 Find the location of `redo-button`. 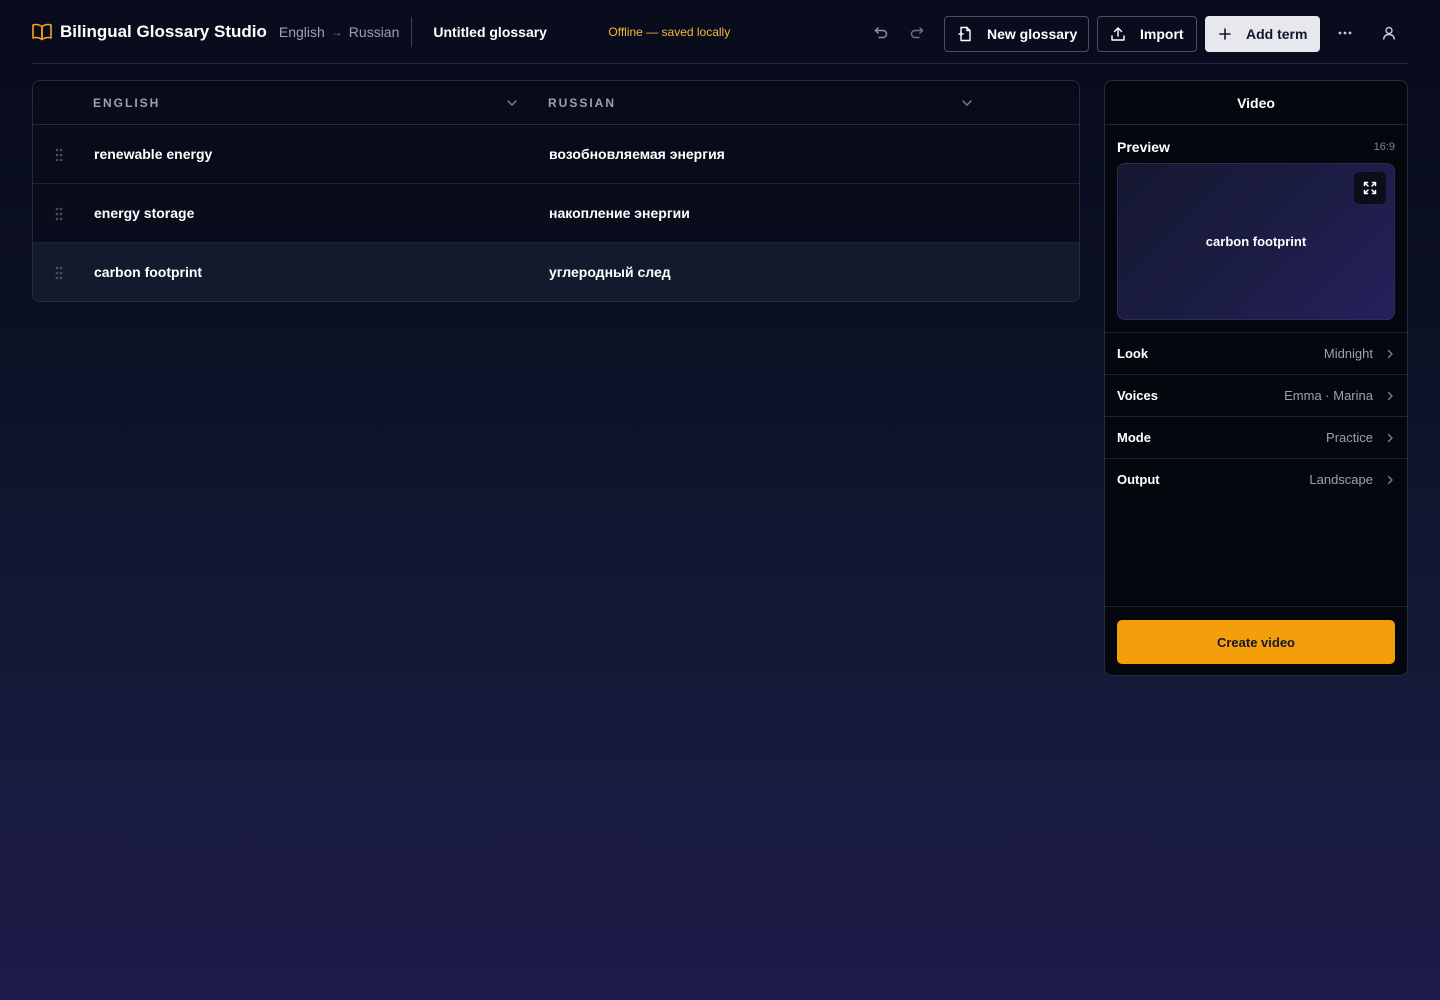

redo-button is located at coordinates (917, 33).